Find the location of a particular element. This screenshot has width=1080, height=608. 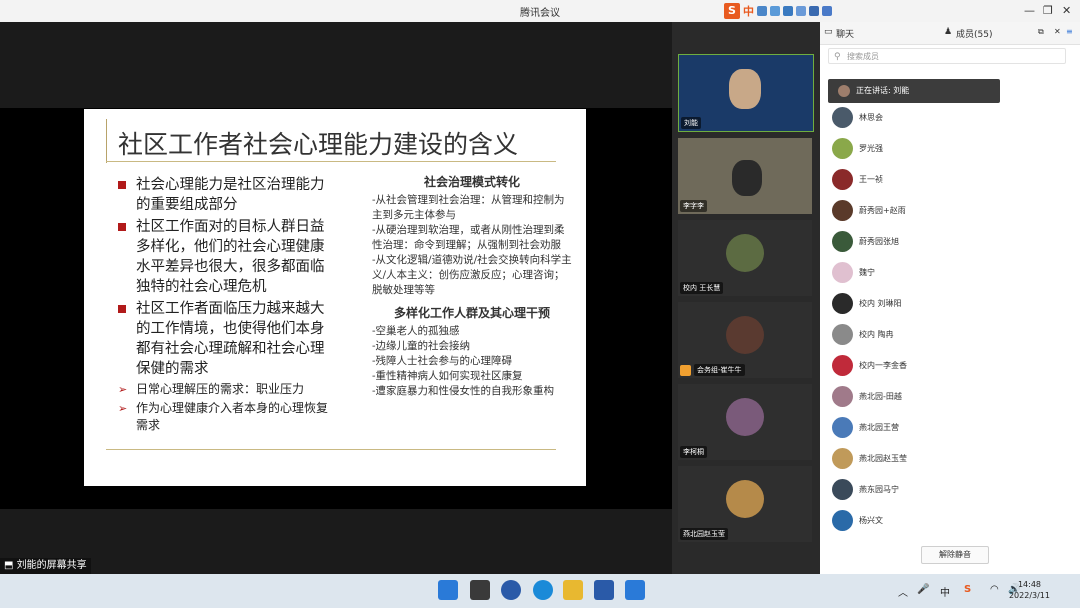

participant-name: 会务组-崔牛牛 is located at coordinates (719, 370).